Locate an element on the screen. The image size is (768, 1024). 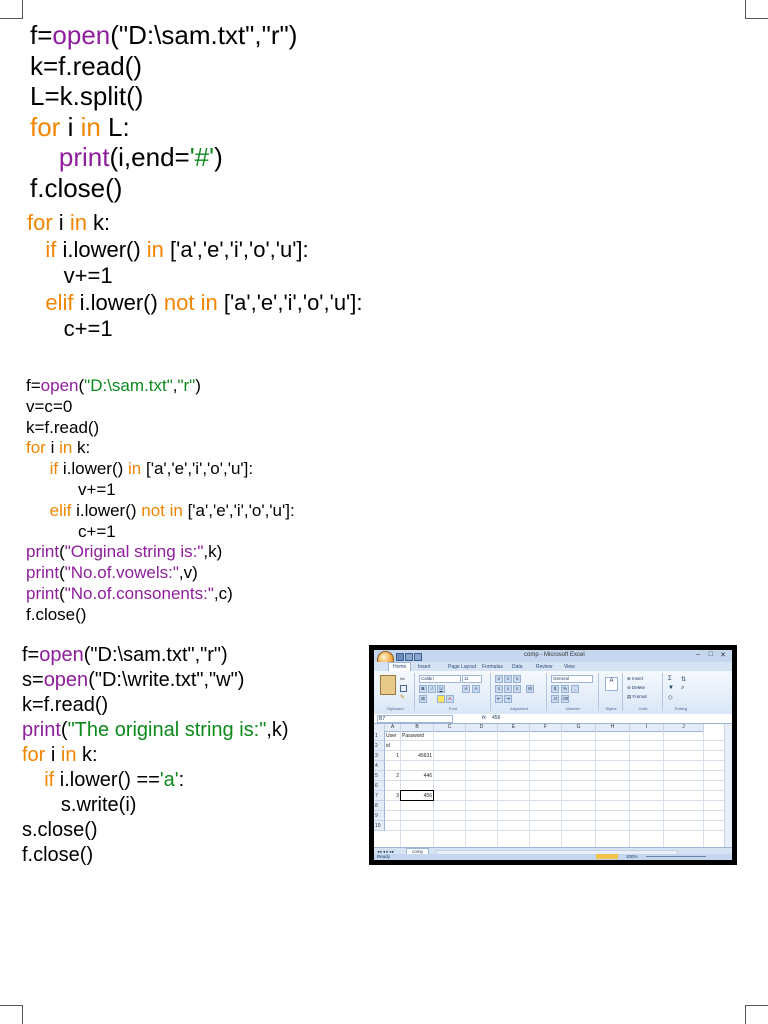
merge-center-icon: ⊟ is located at coordinates (530, 689).